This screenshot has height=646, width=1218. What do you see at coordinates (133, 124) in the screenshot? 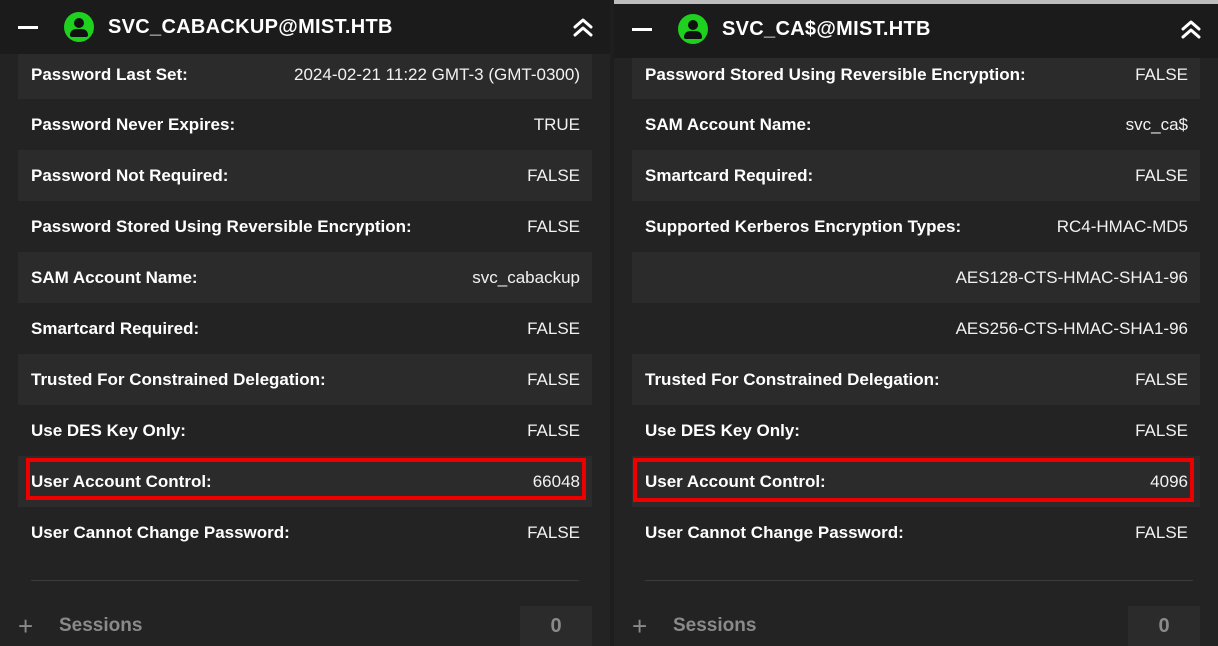
I see `property-label: Password Never Expires:` at bounding box center [133, 124].